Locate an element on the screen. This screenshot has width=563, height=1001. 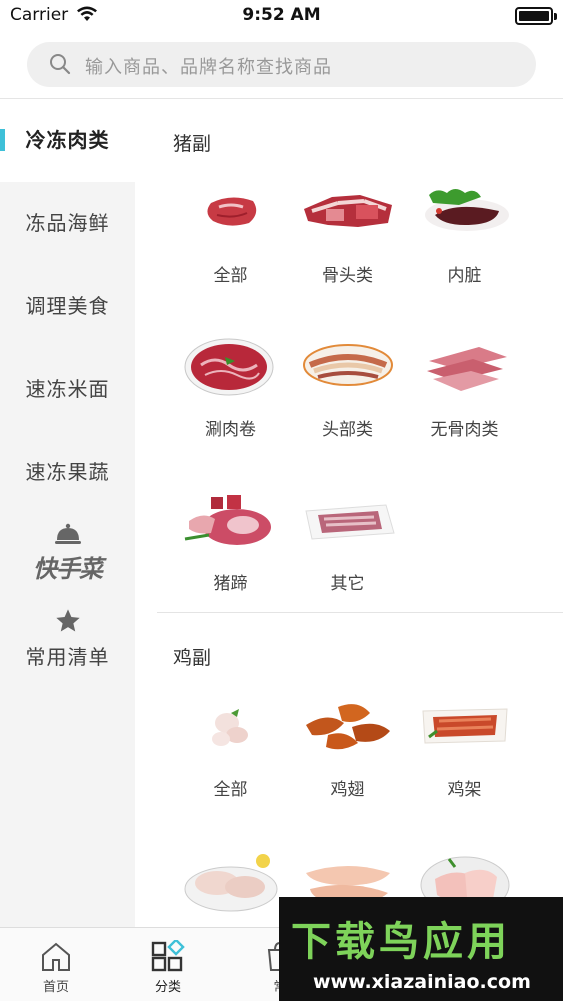
tile-label: 内脏 is located at coordinates (464, 276).